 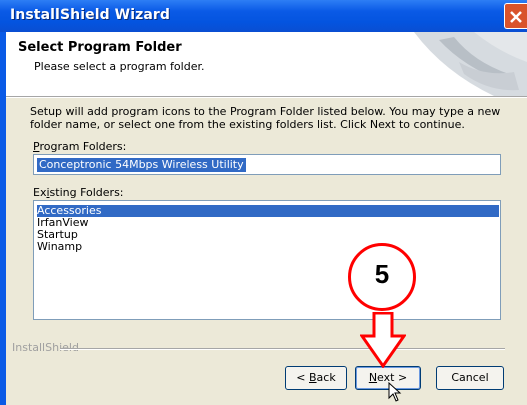 I want to click on mouse-cursor-icon, so click(x=395, y=392).